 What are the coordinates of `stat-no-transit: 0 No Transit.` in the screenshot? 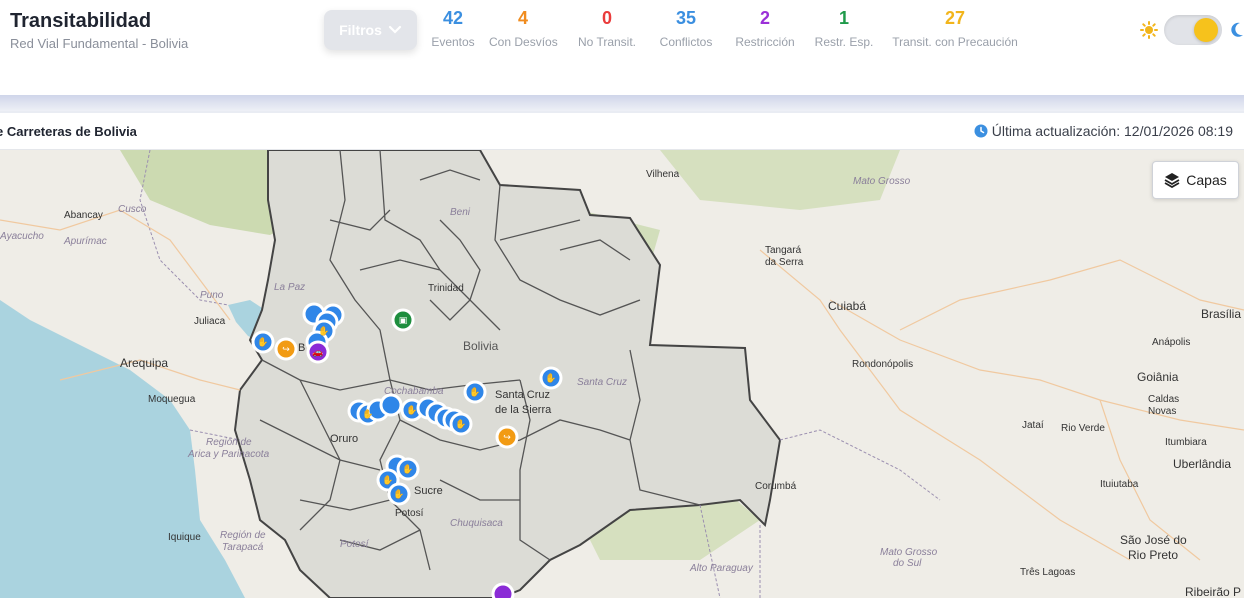 It's located at (607, 28).